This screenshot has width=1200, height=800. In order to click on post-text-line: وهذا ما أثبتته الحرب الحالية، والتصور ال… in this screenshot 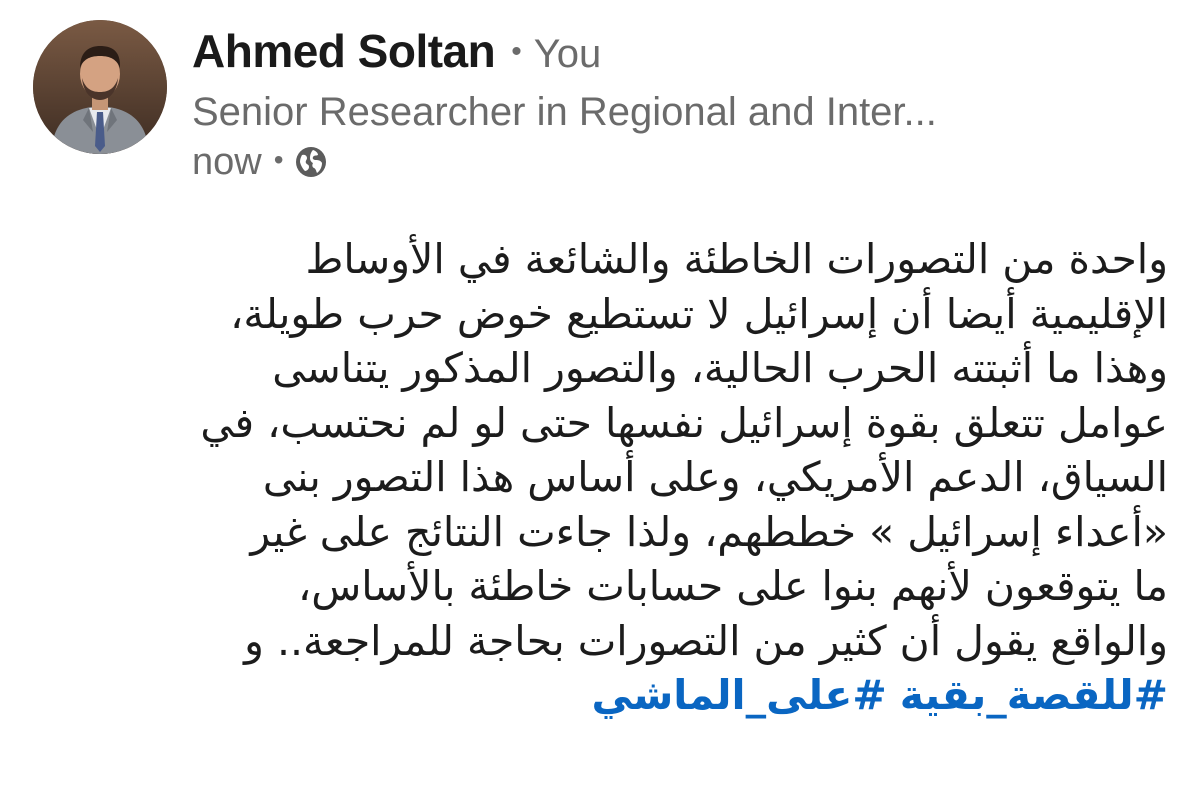, I will do `click(720, 368)`.